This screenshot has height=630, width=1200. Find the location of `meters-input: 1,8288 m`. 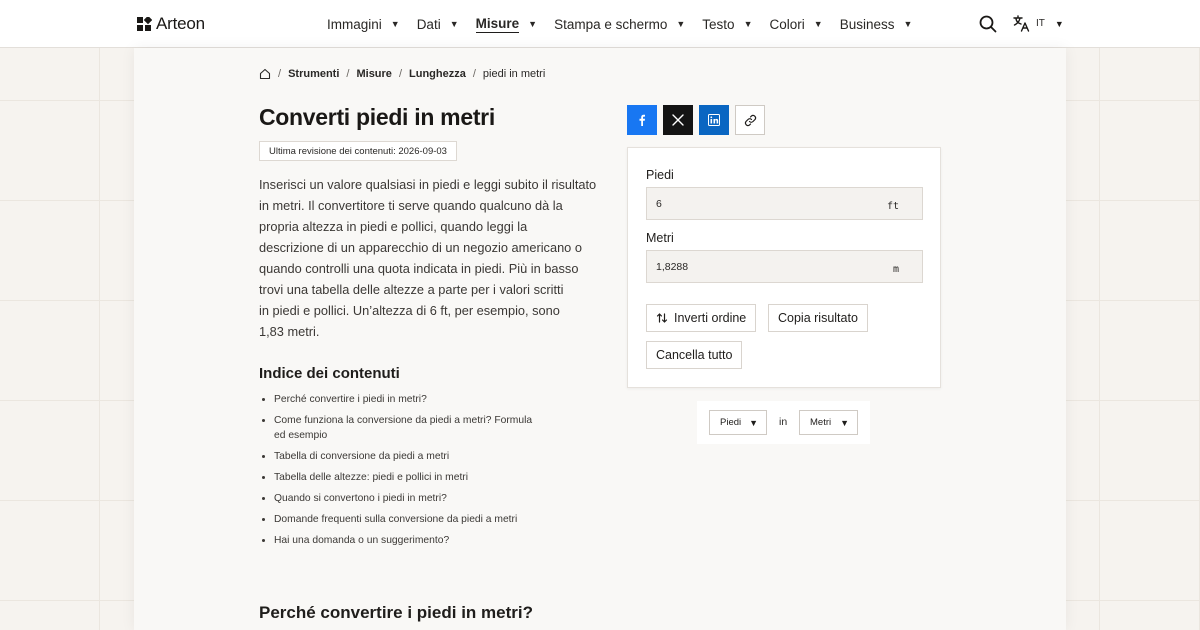

meters-input: 1,8288 m is located at coordinates (784, 266).